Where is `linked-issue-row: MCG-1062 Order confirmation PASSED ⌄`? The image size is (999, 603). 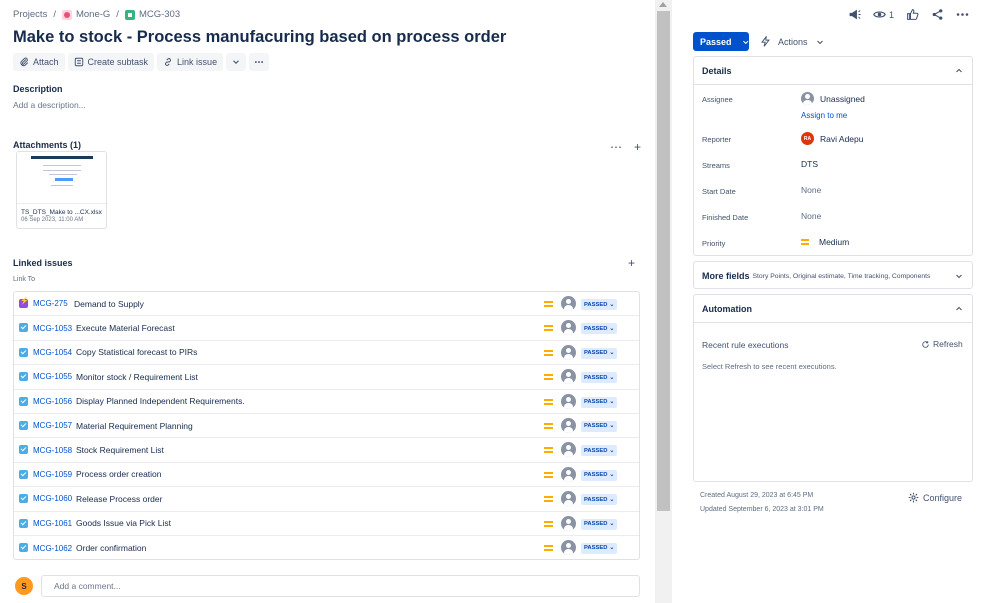
linked-issue-row: MCG-1062 Order confirmation PASSED ⌄ is located at coordinates (326, 548).